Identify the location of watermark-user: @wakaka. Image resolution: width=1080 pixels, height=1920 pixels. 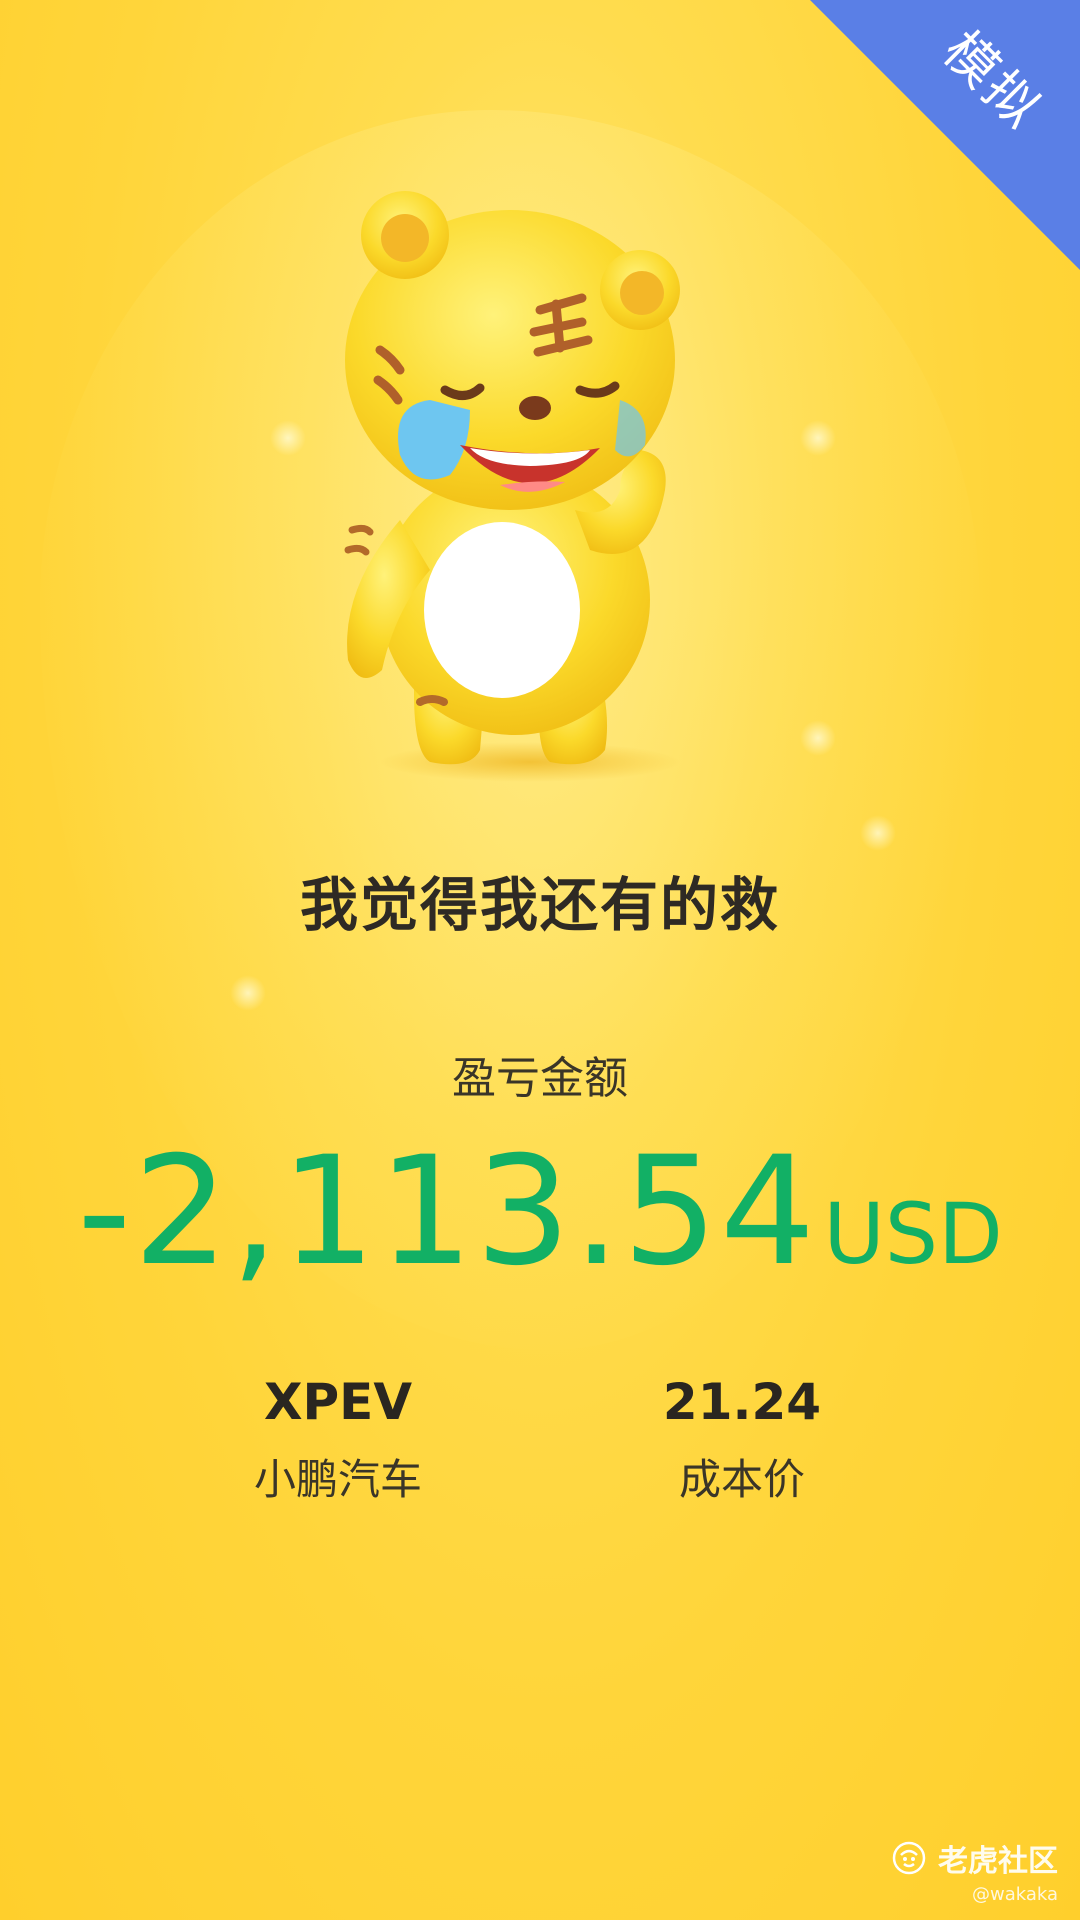
(1014, 1894).